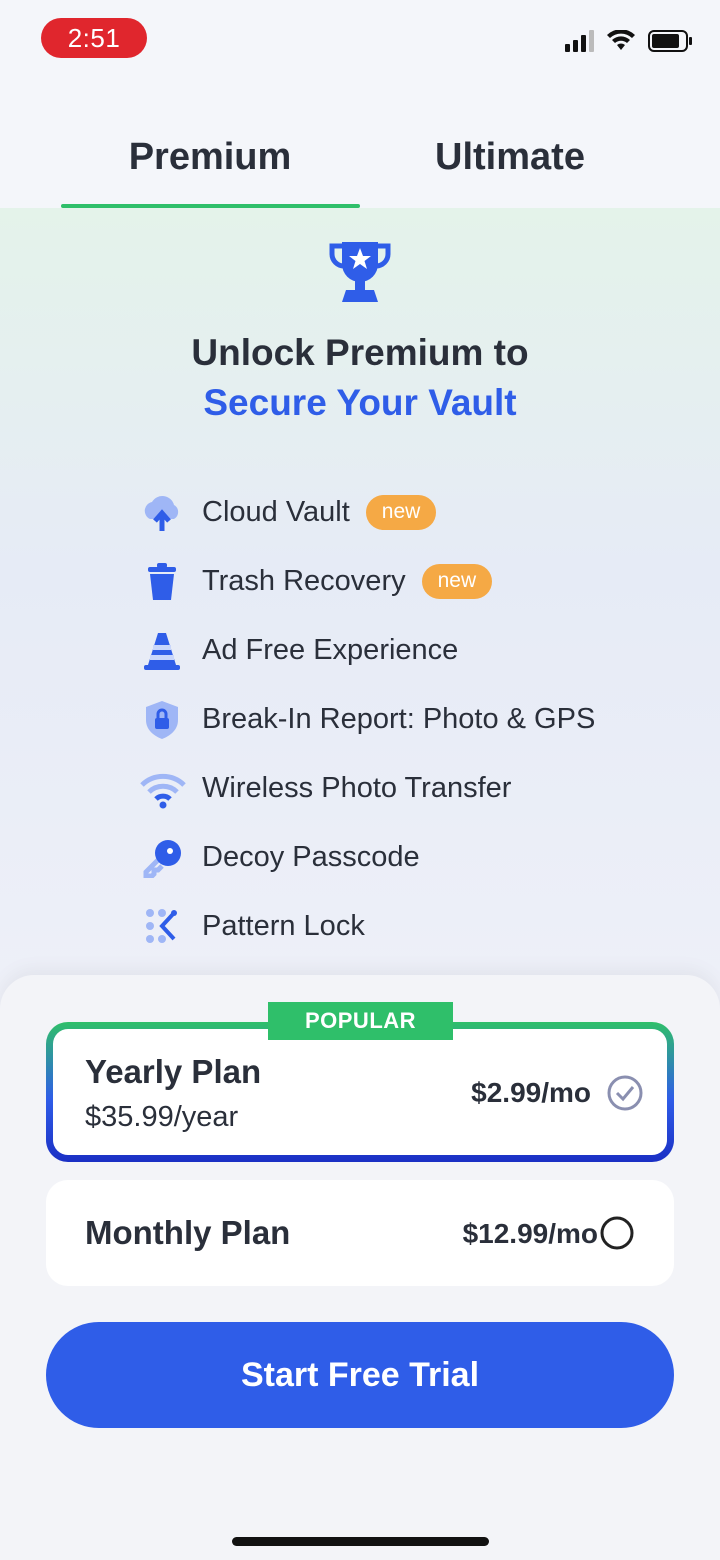  I want to click on traffic-cone-icon, so click(166, 651).